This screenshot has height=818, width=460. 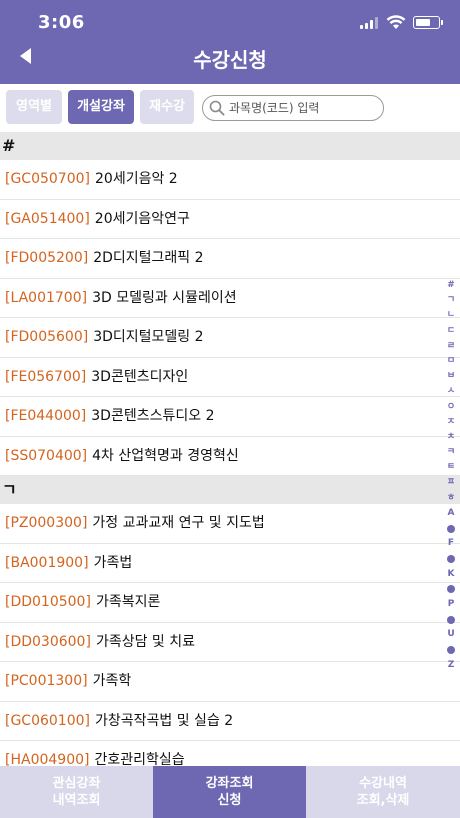 What do you see at coordinates (112, 681) in the screenshot?
I see `course-name: 가족학` at bounding box center [112, 681].